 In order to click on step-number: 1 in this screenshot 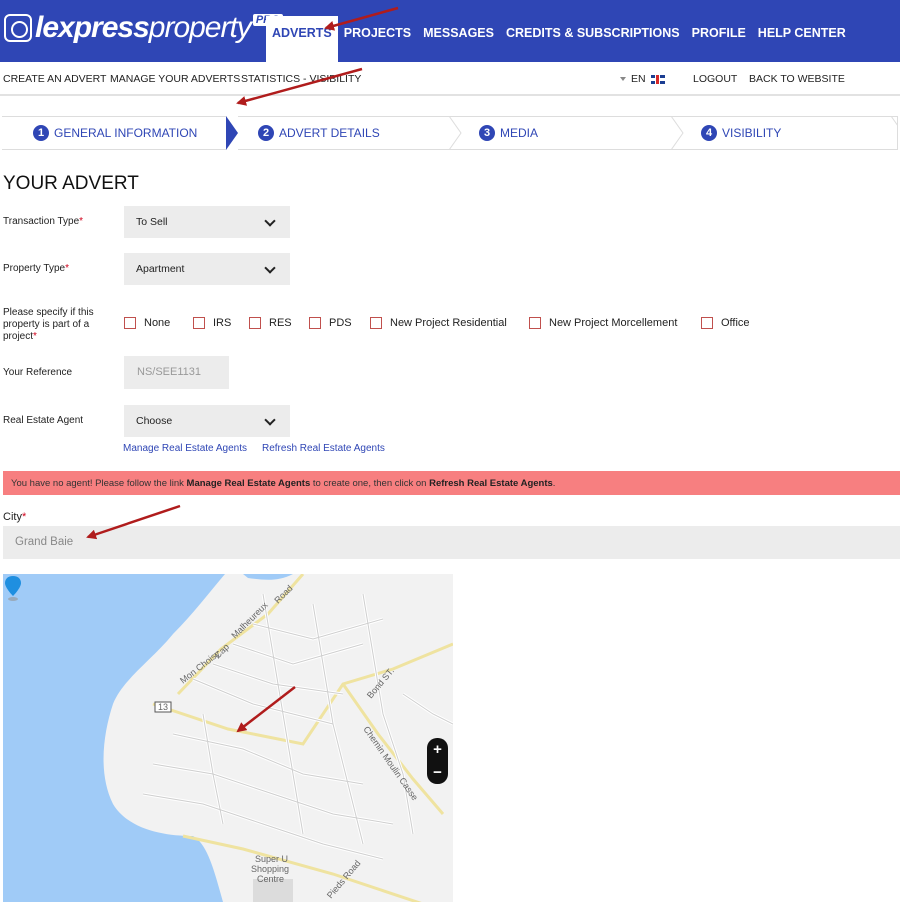, I will do `click(41, 133)`.